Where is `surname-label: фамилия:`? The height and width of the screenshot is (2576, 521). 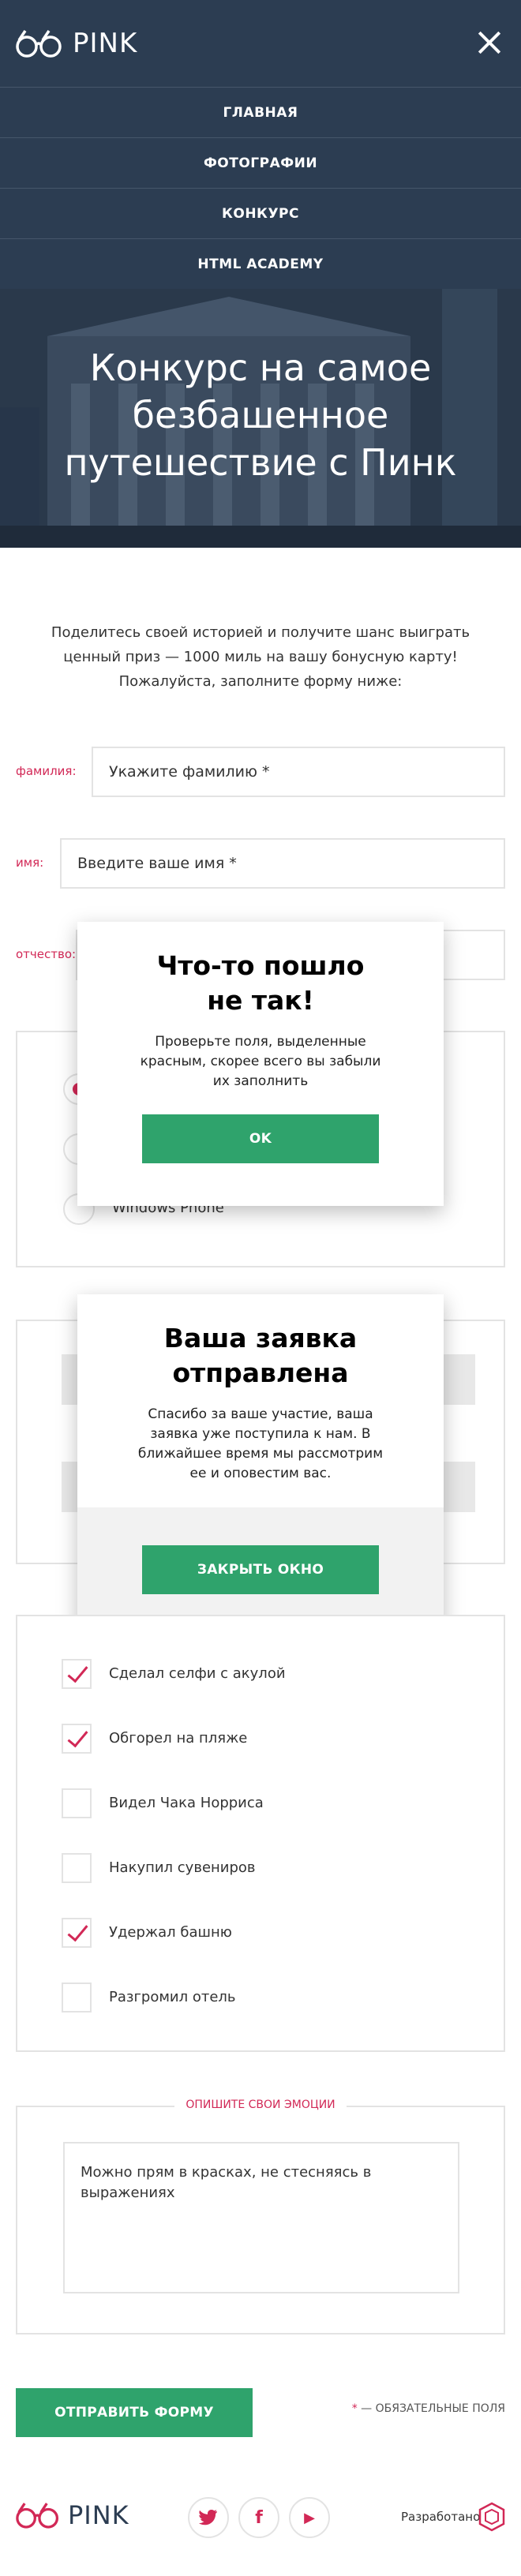
surname-label: фамилия: is located at coordinates (47, 771).